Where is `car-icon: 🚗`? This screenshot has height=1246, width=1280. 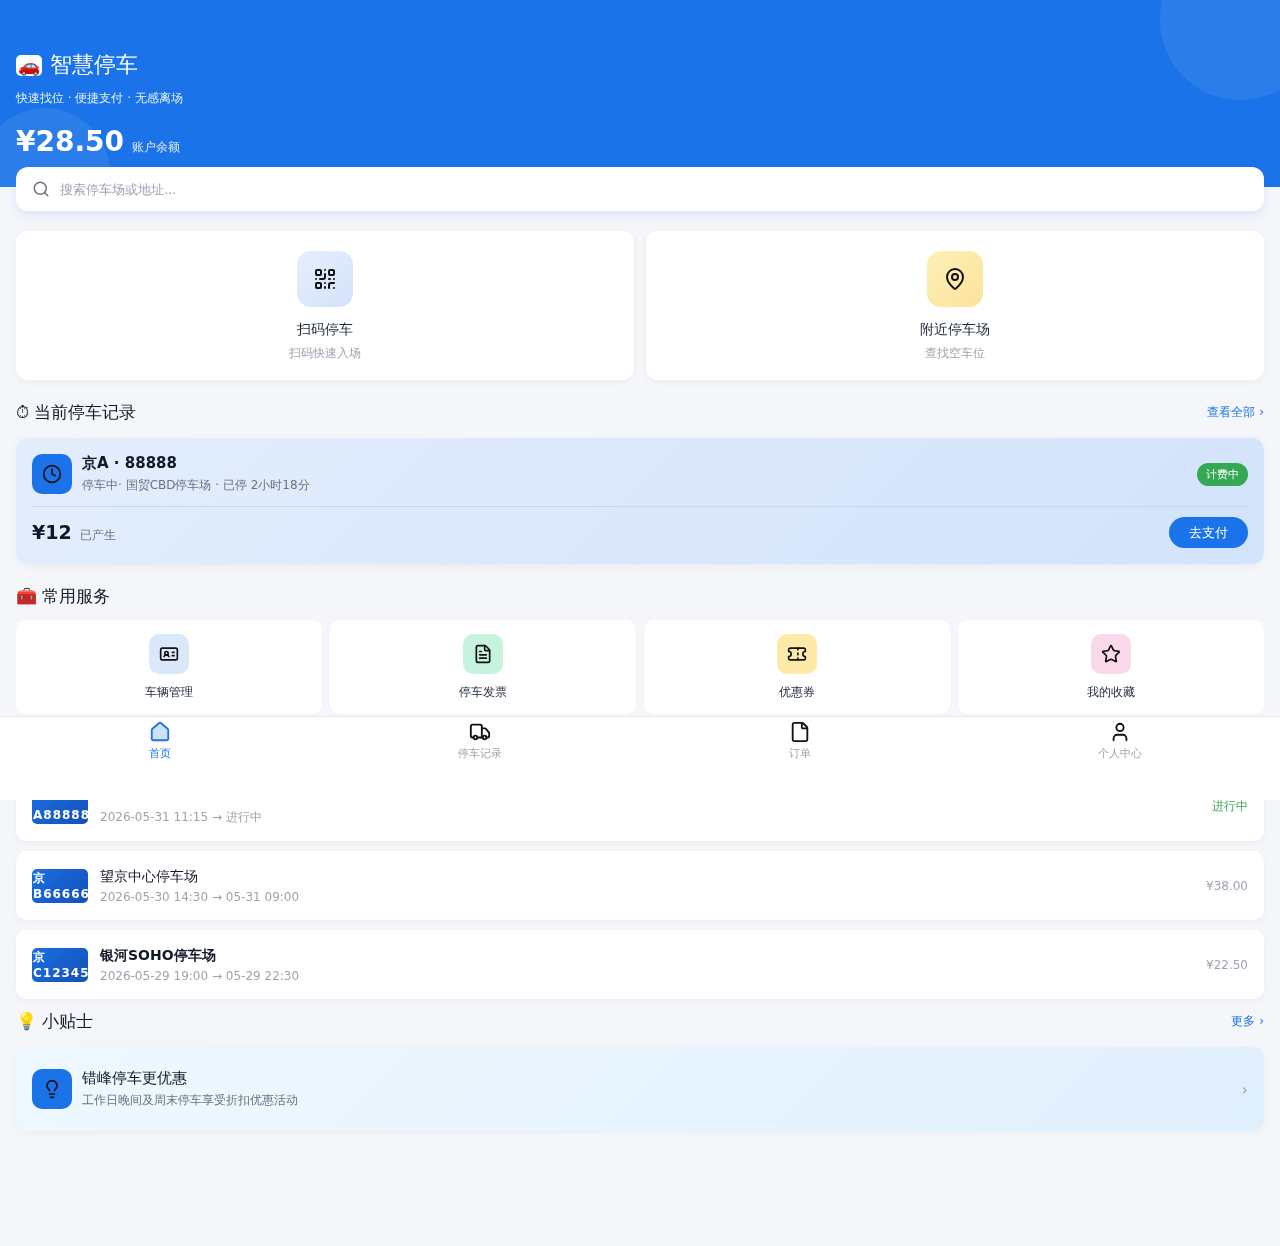
car-icon: 🚗 is located at coordinates (29, 65).